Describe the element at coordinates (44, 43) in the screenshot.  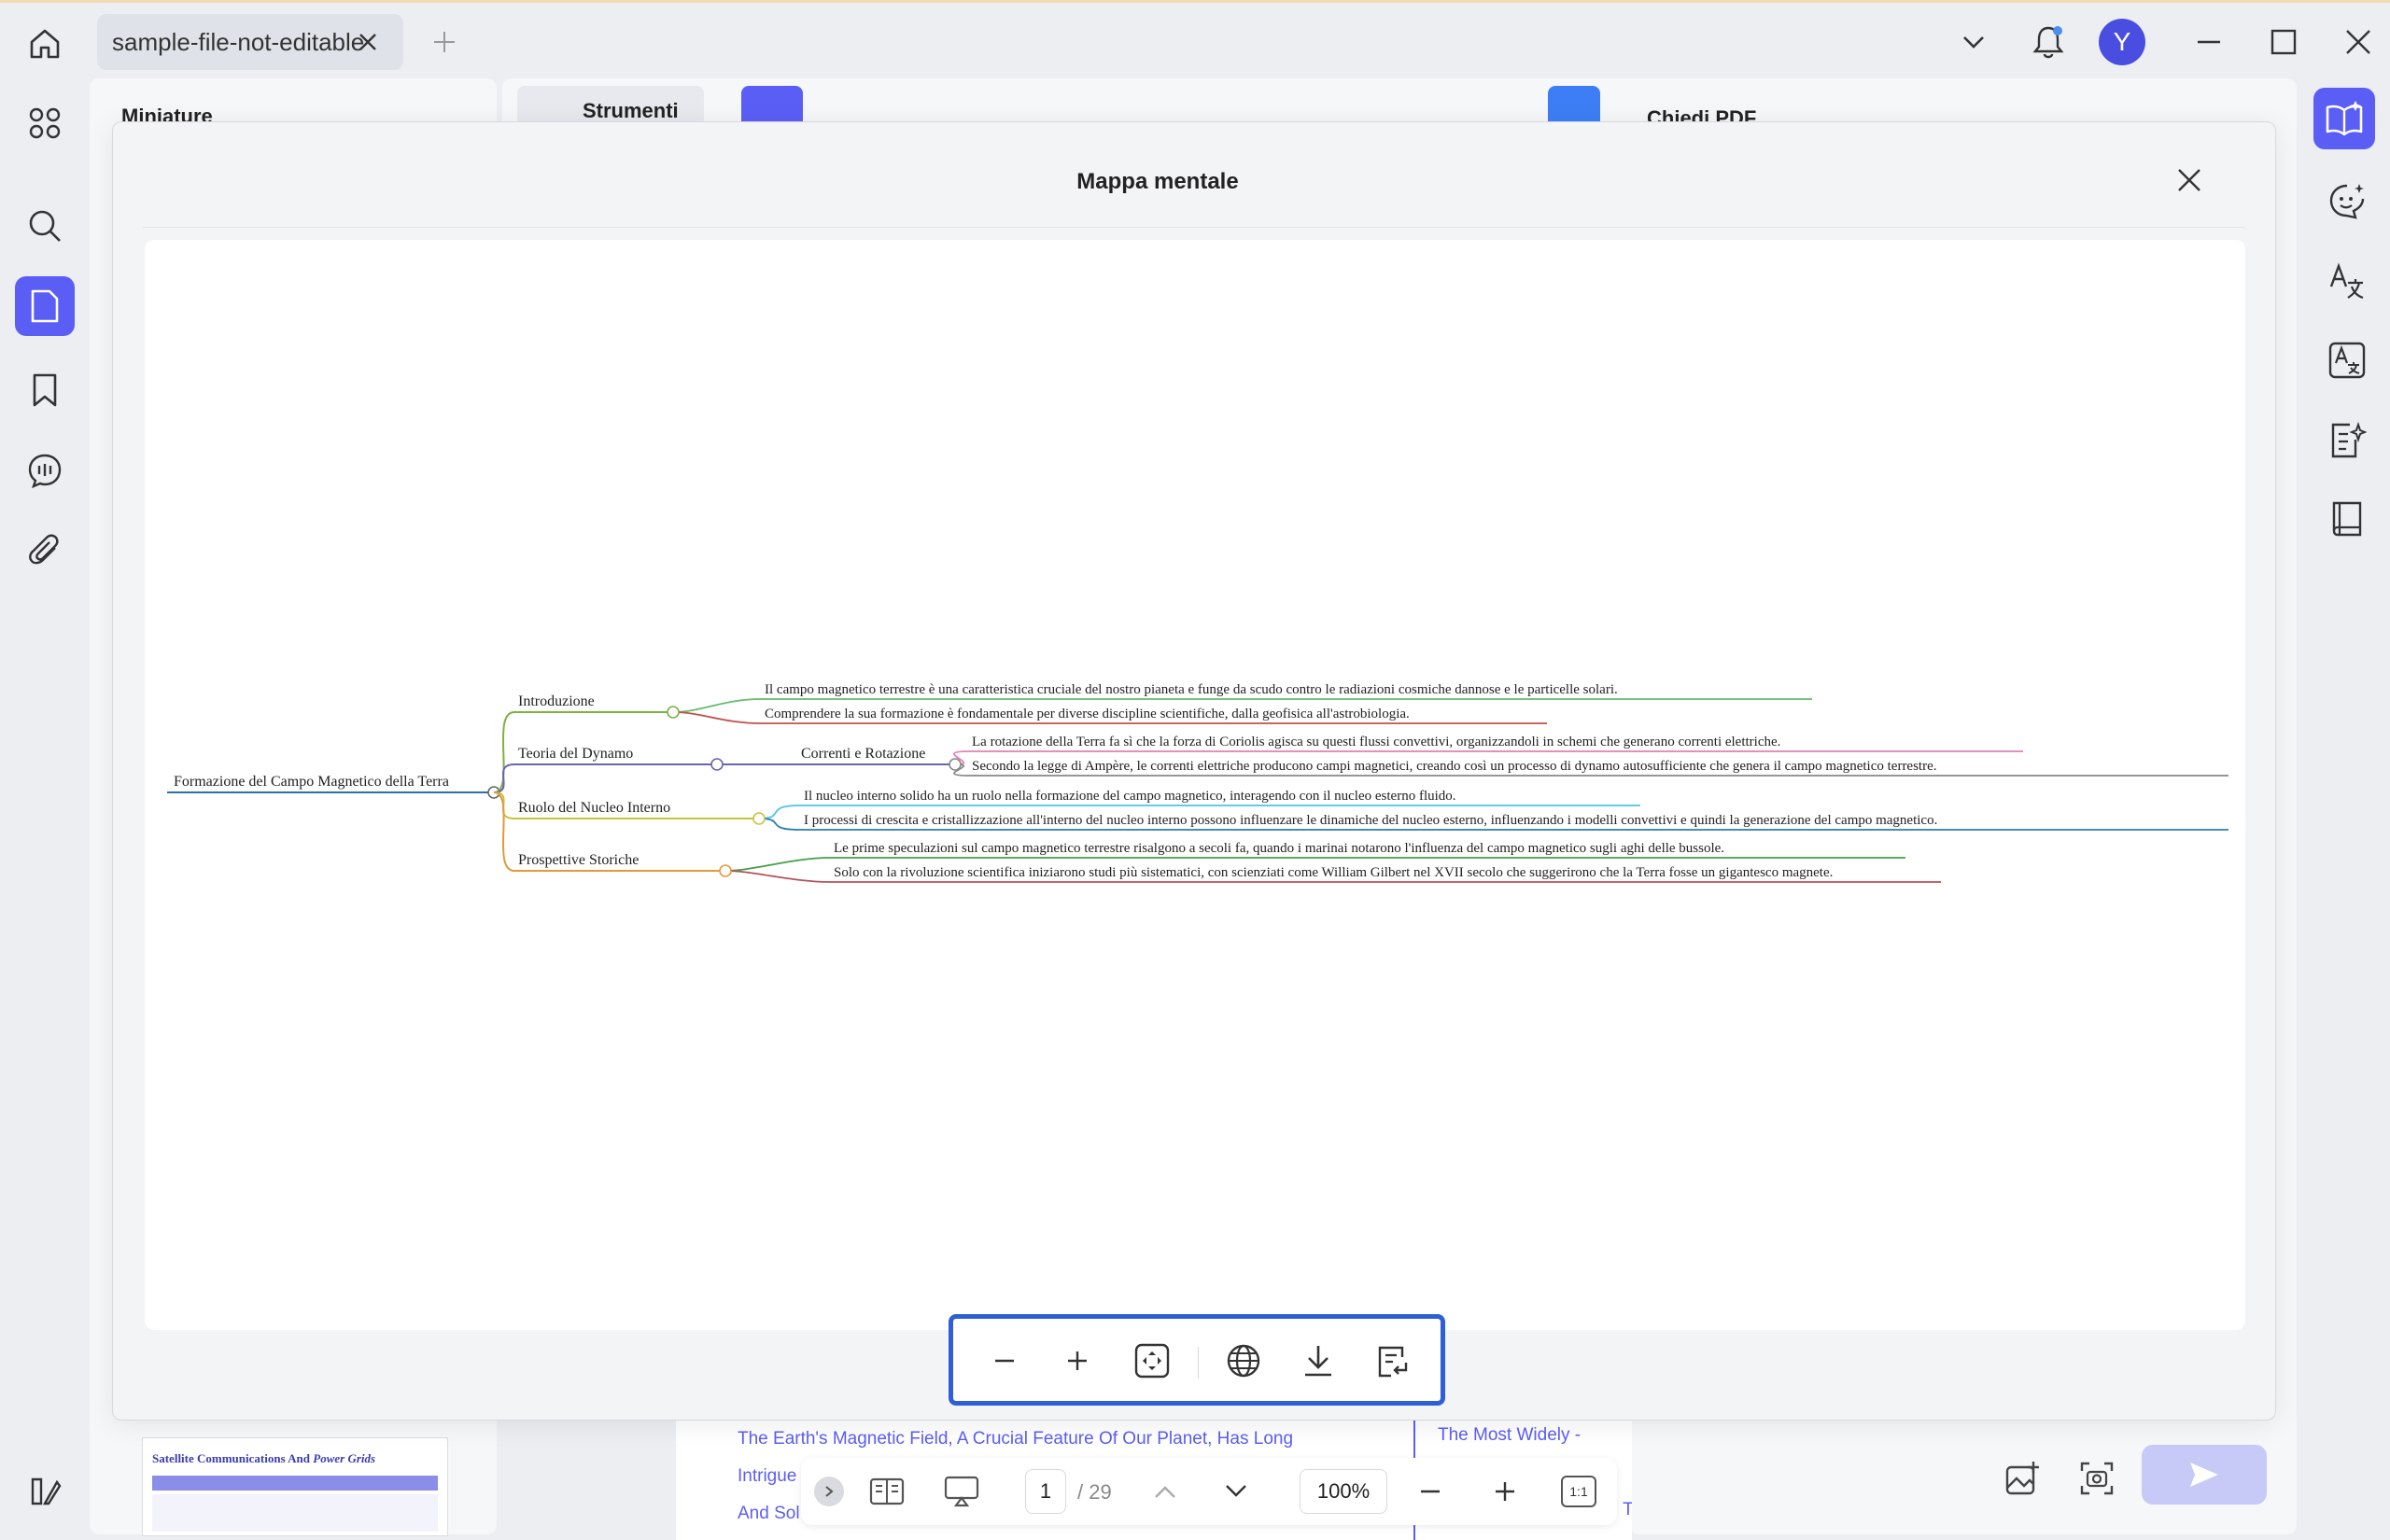
I see `home-icon` at that location.